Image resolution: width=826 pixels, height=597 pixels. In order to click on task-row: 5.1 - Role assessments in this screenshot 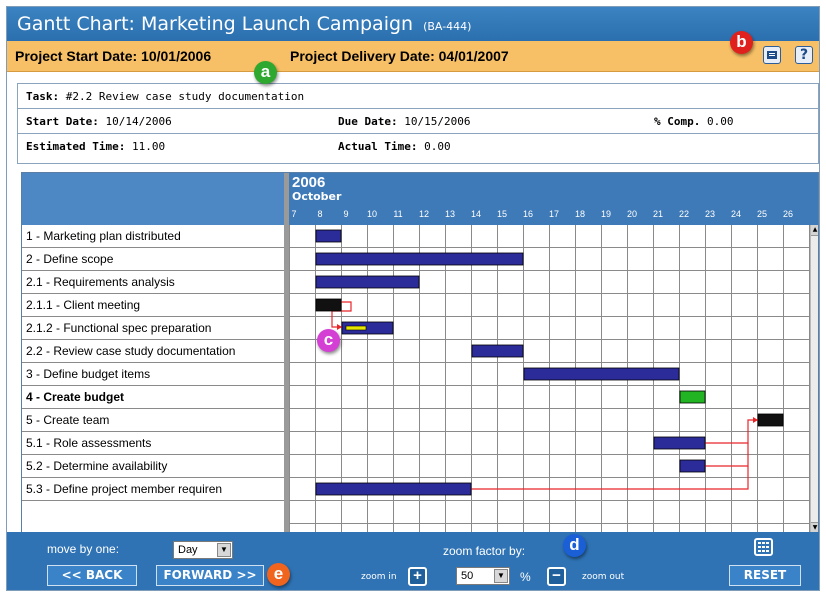, I will do `click(153, 443)`.